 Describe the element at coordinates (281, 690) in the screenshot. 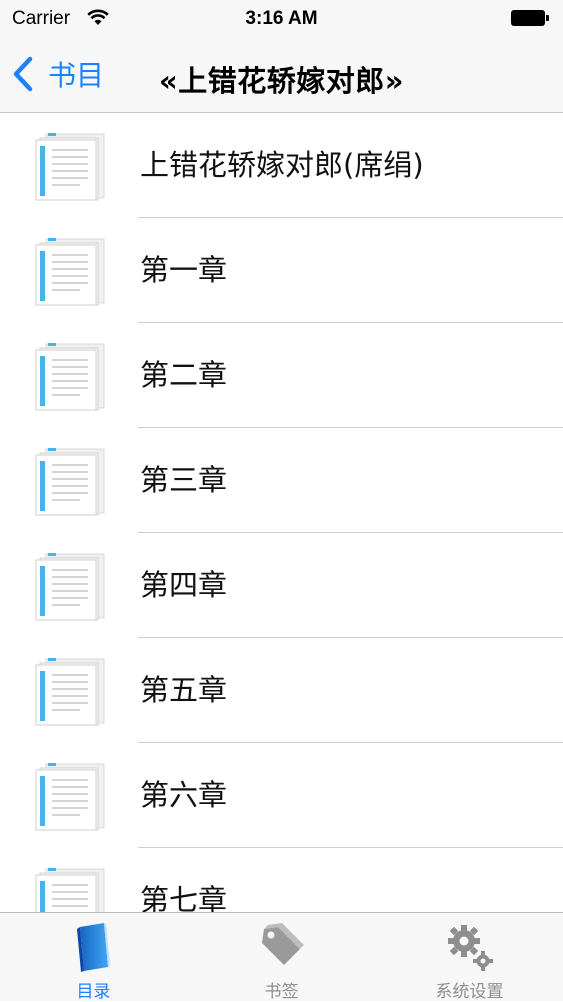

I see `list-item: 第五章` at that location.